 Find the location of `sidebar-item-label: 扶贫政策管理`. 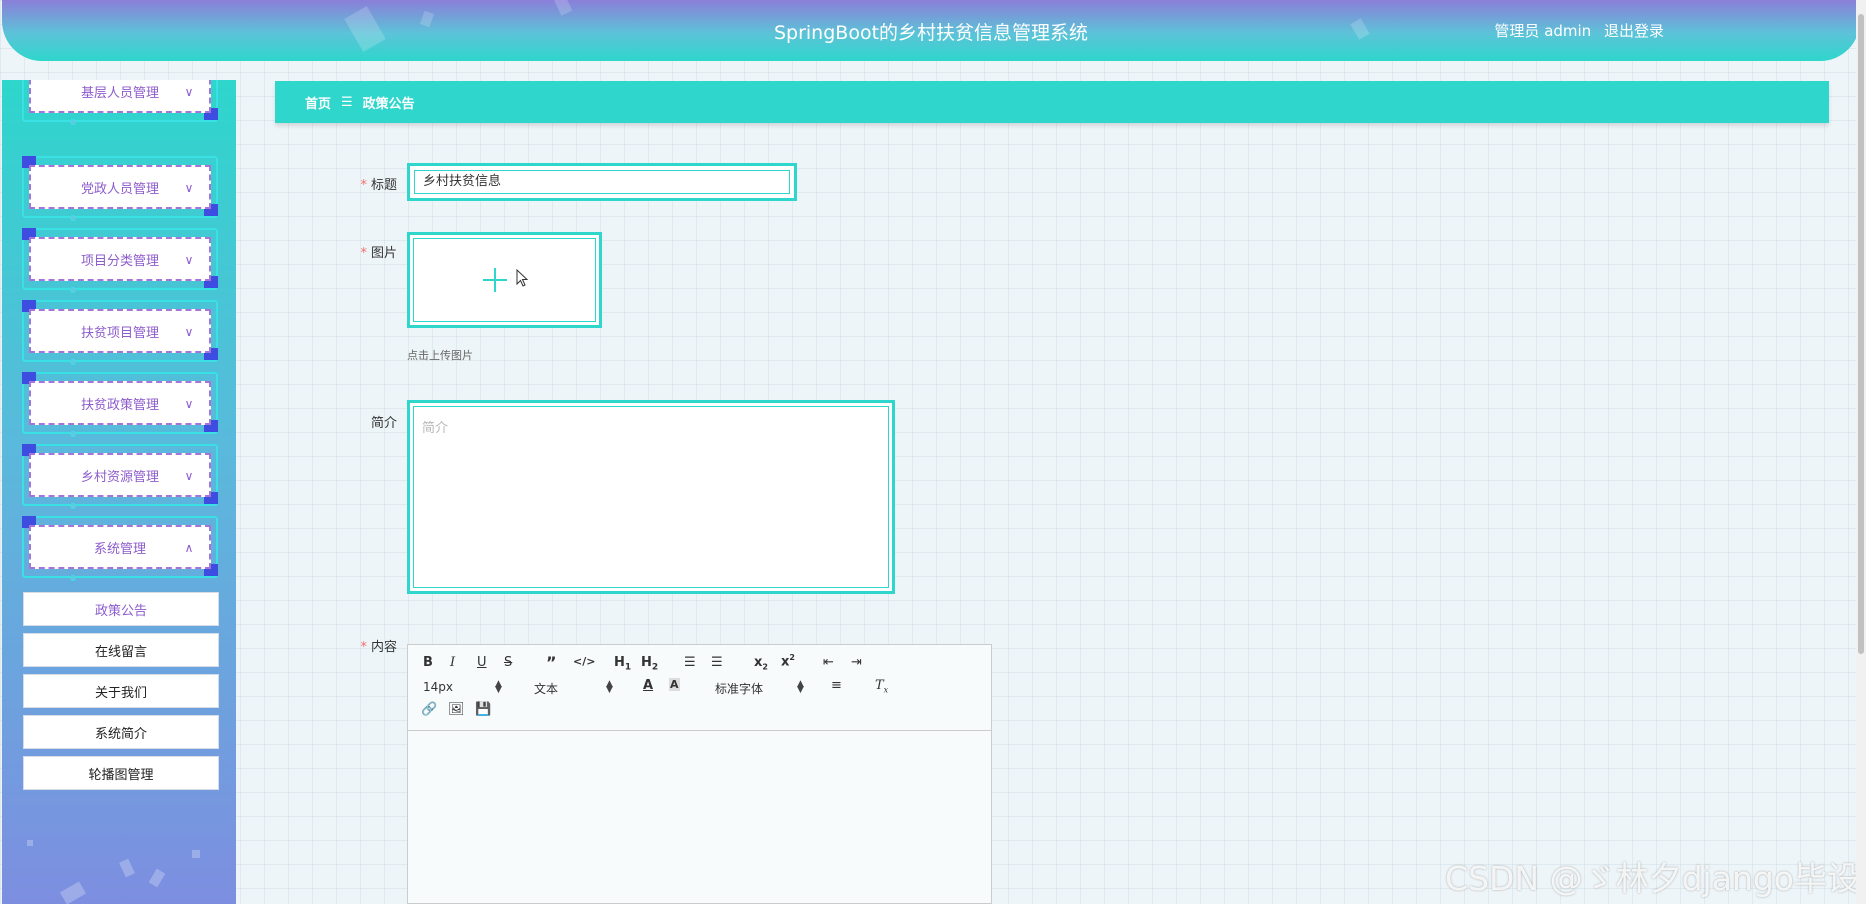

sidebar-item-label: 扶贫政策管理 is located at coordinates (119, 405).